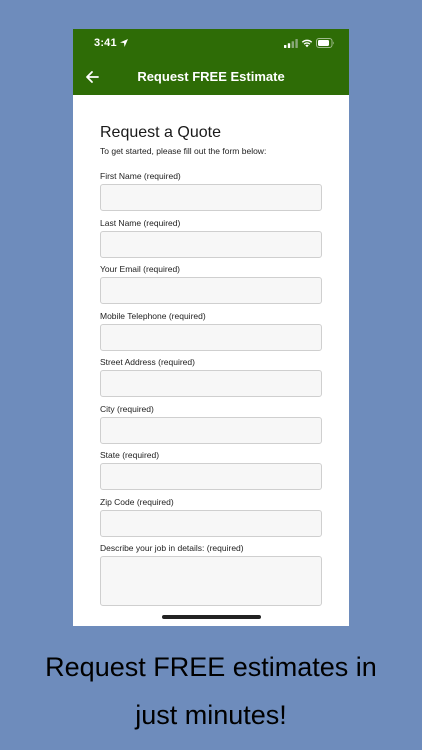 This screenshot has width=422, height=750. I want to click on status-bar: 3:41, so click(211, 44).